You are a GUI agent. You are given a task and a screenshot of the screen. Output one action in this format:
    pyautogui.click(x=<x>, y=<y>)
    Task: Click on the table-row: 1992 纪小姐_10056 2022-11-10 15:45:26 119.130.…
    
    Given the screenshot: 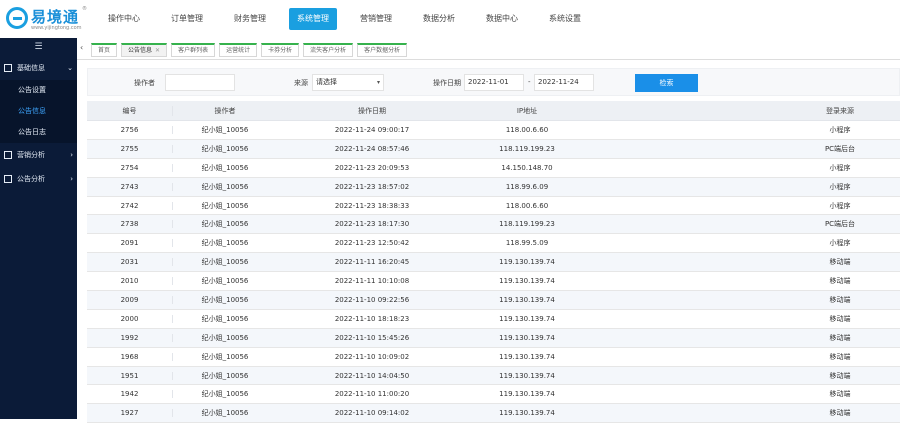 What is the action you would take?
    pyautogui.click(x=493, y=338)
    